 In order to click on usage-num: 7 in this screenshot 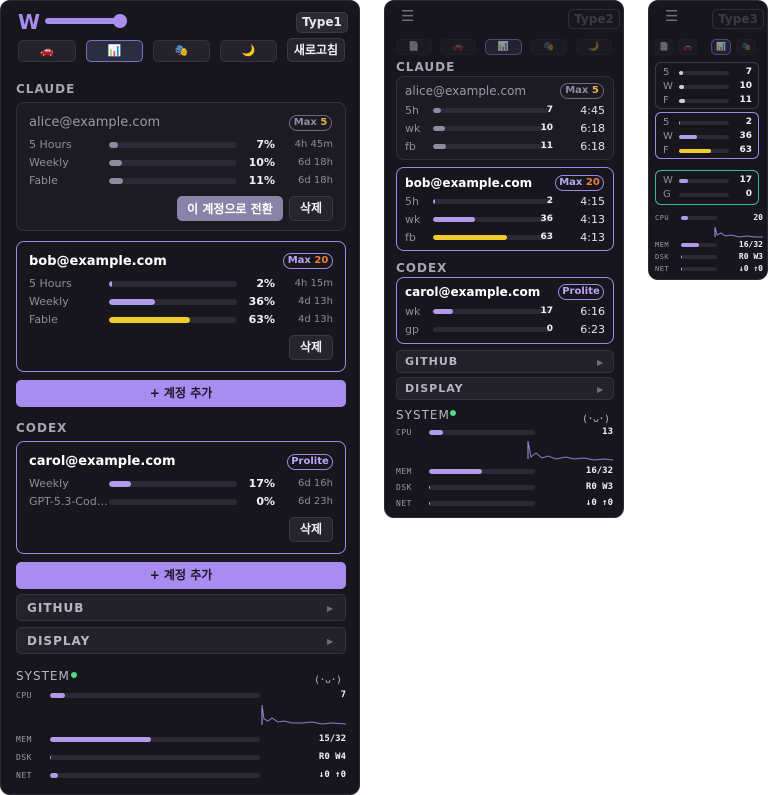, I will do `click(748, 72)`.